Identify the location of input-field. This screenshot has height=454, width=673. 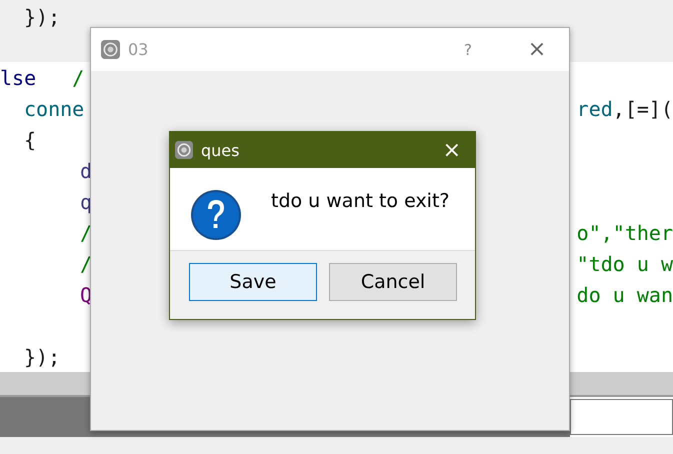
(621, 417).